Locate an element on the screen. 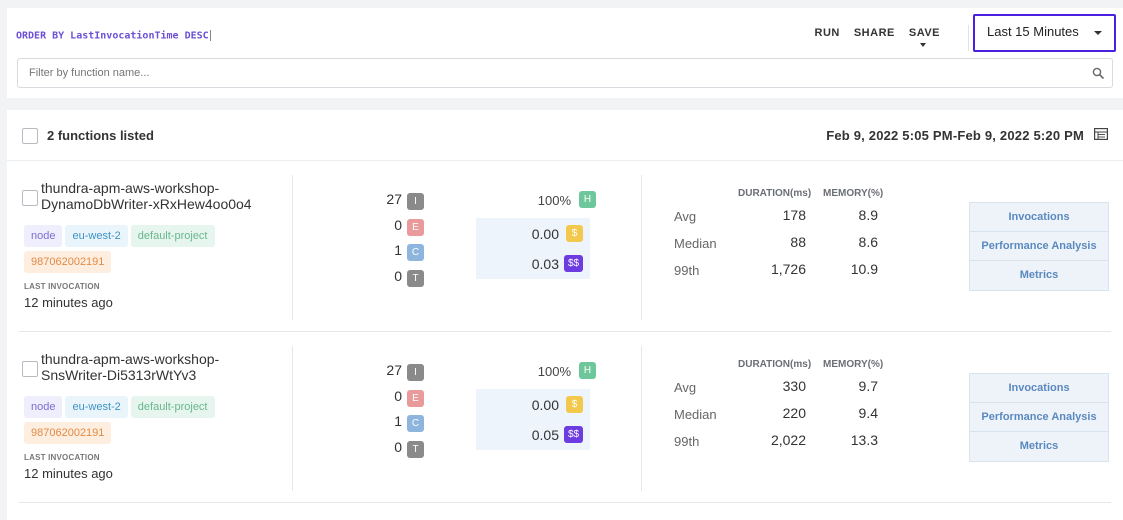  function-name-line2: DynamoDbWriter-xRxHew4oo0o4 is located at coordinates (146, 204).